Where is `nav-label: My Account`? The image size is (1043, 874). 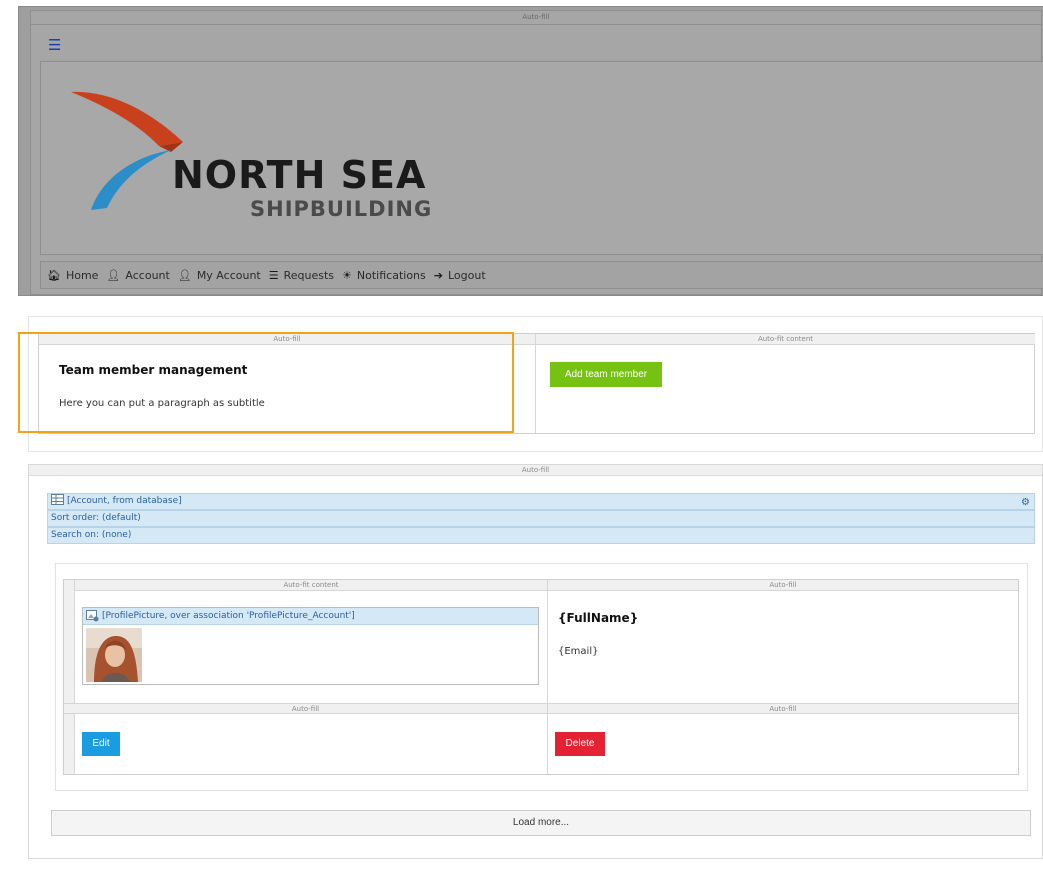
nav-label: My Account is located at coordinates (228, 275).